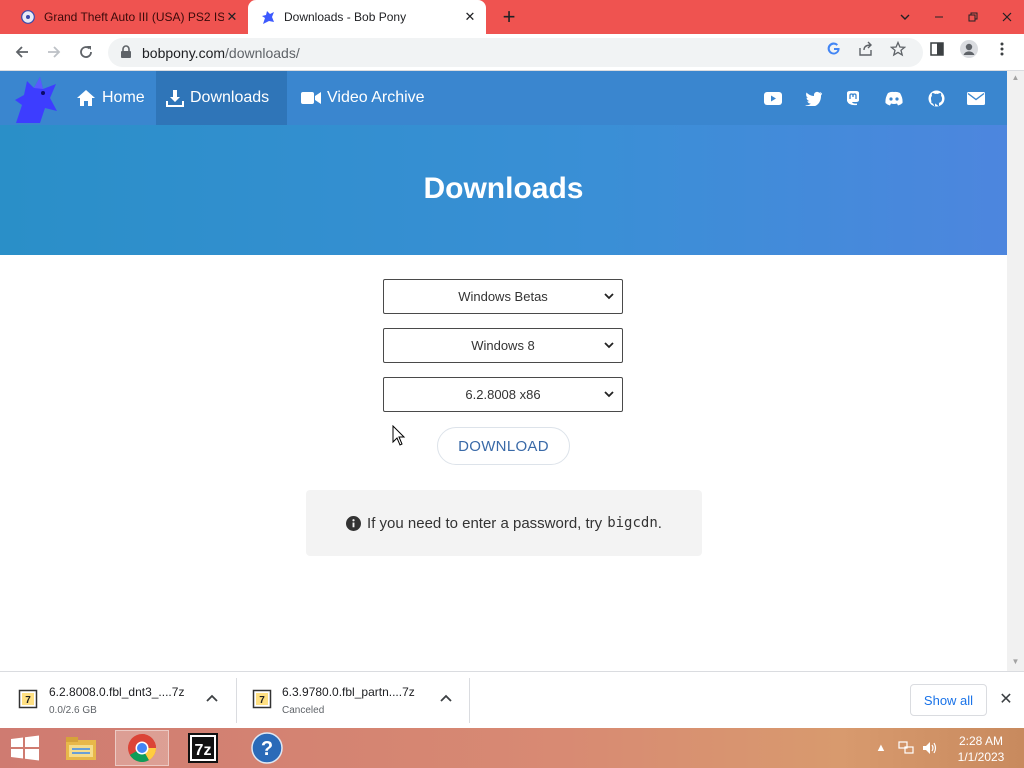  What do you see at coordinates (54, 52) in the screenshot?
I see `forward-arrow-icon` at bounding box center [54, 52].